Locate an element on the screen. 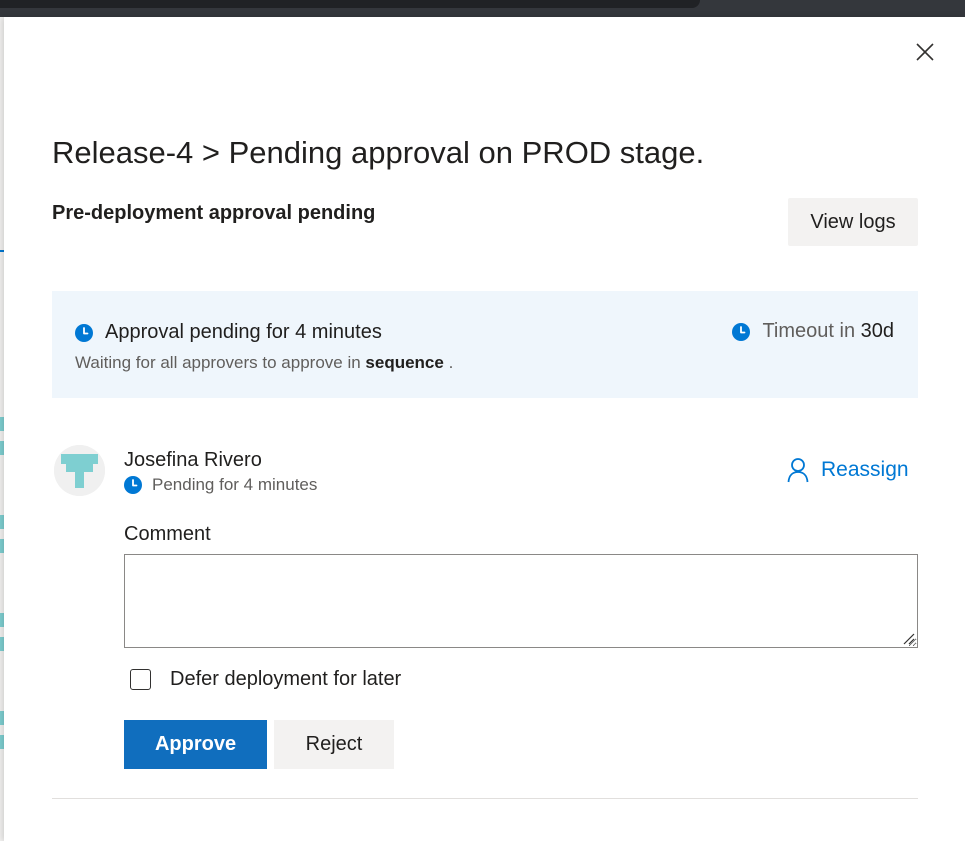 Image resolution: width=965 pixels, height=841 pixels. comment-label: Comment is located at coordinates (167, 534).